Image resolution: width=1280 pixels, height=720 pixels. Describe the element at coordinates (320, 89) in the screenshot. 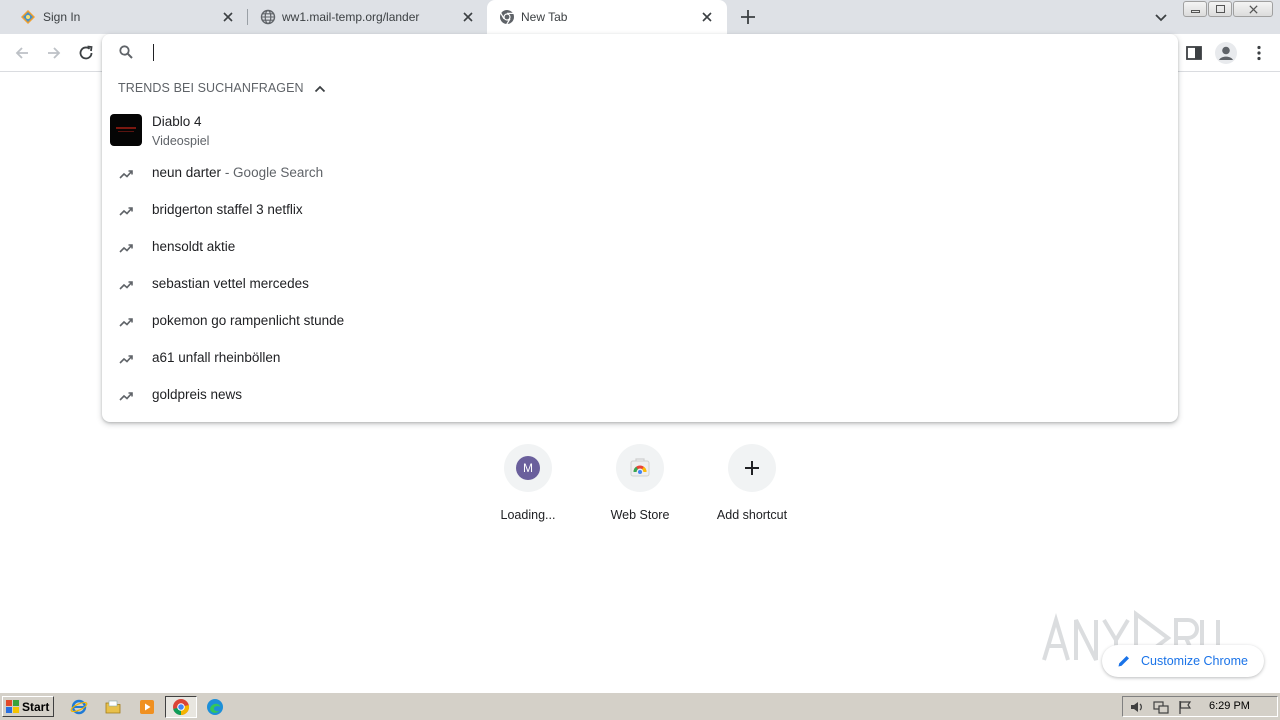

I see `chevron-up-icon` at that location.